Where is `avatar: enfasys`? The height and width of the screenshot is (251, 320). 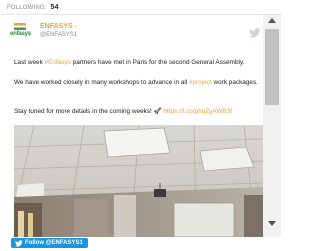
avatar: enfasys is located at coordinates (21, 31).